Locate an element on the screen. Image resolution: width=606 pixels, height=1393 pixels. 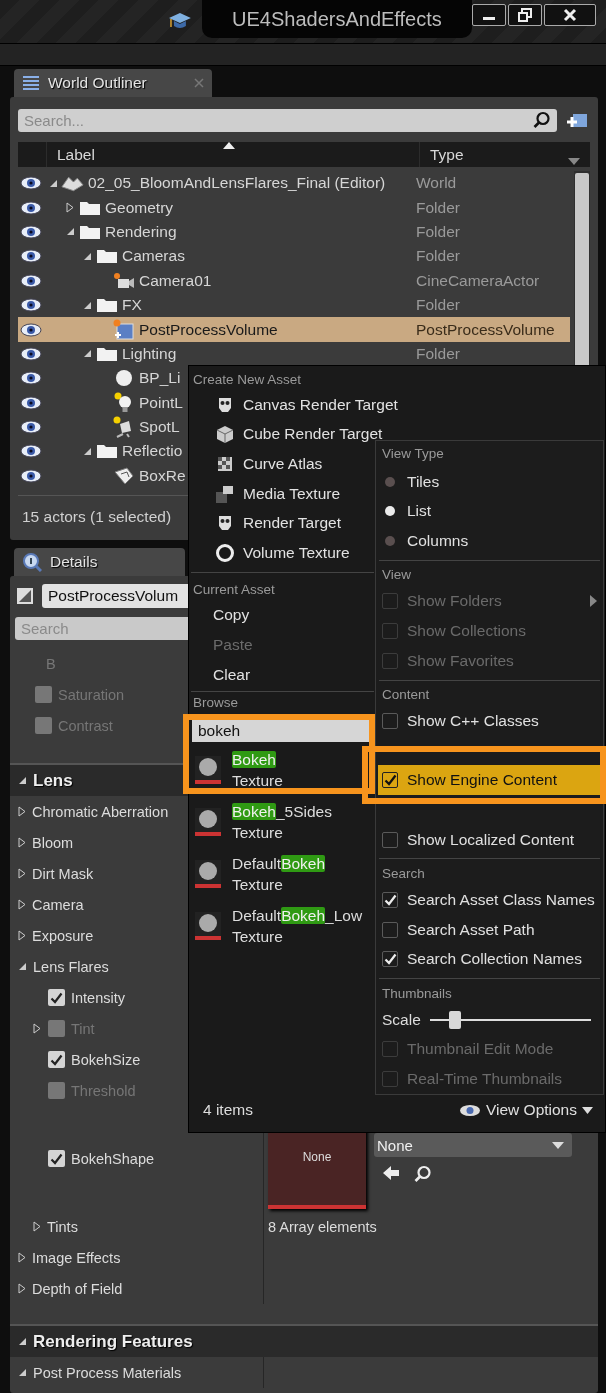
actor-label: FX is located at coordinates (132, 305).